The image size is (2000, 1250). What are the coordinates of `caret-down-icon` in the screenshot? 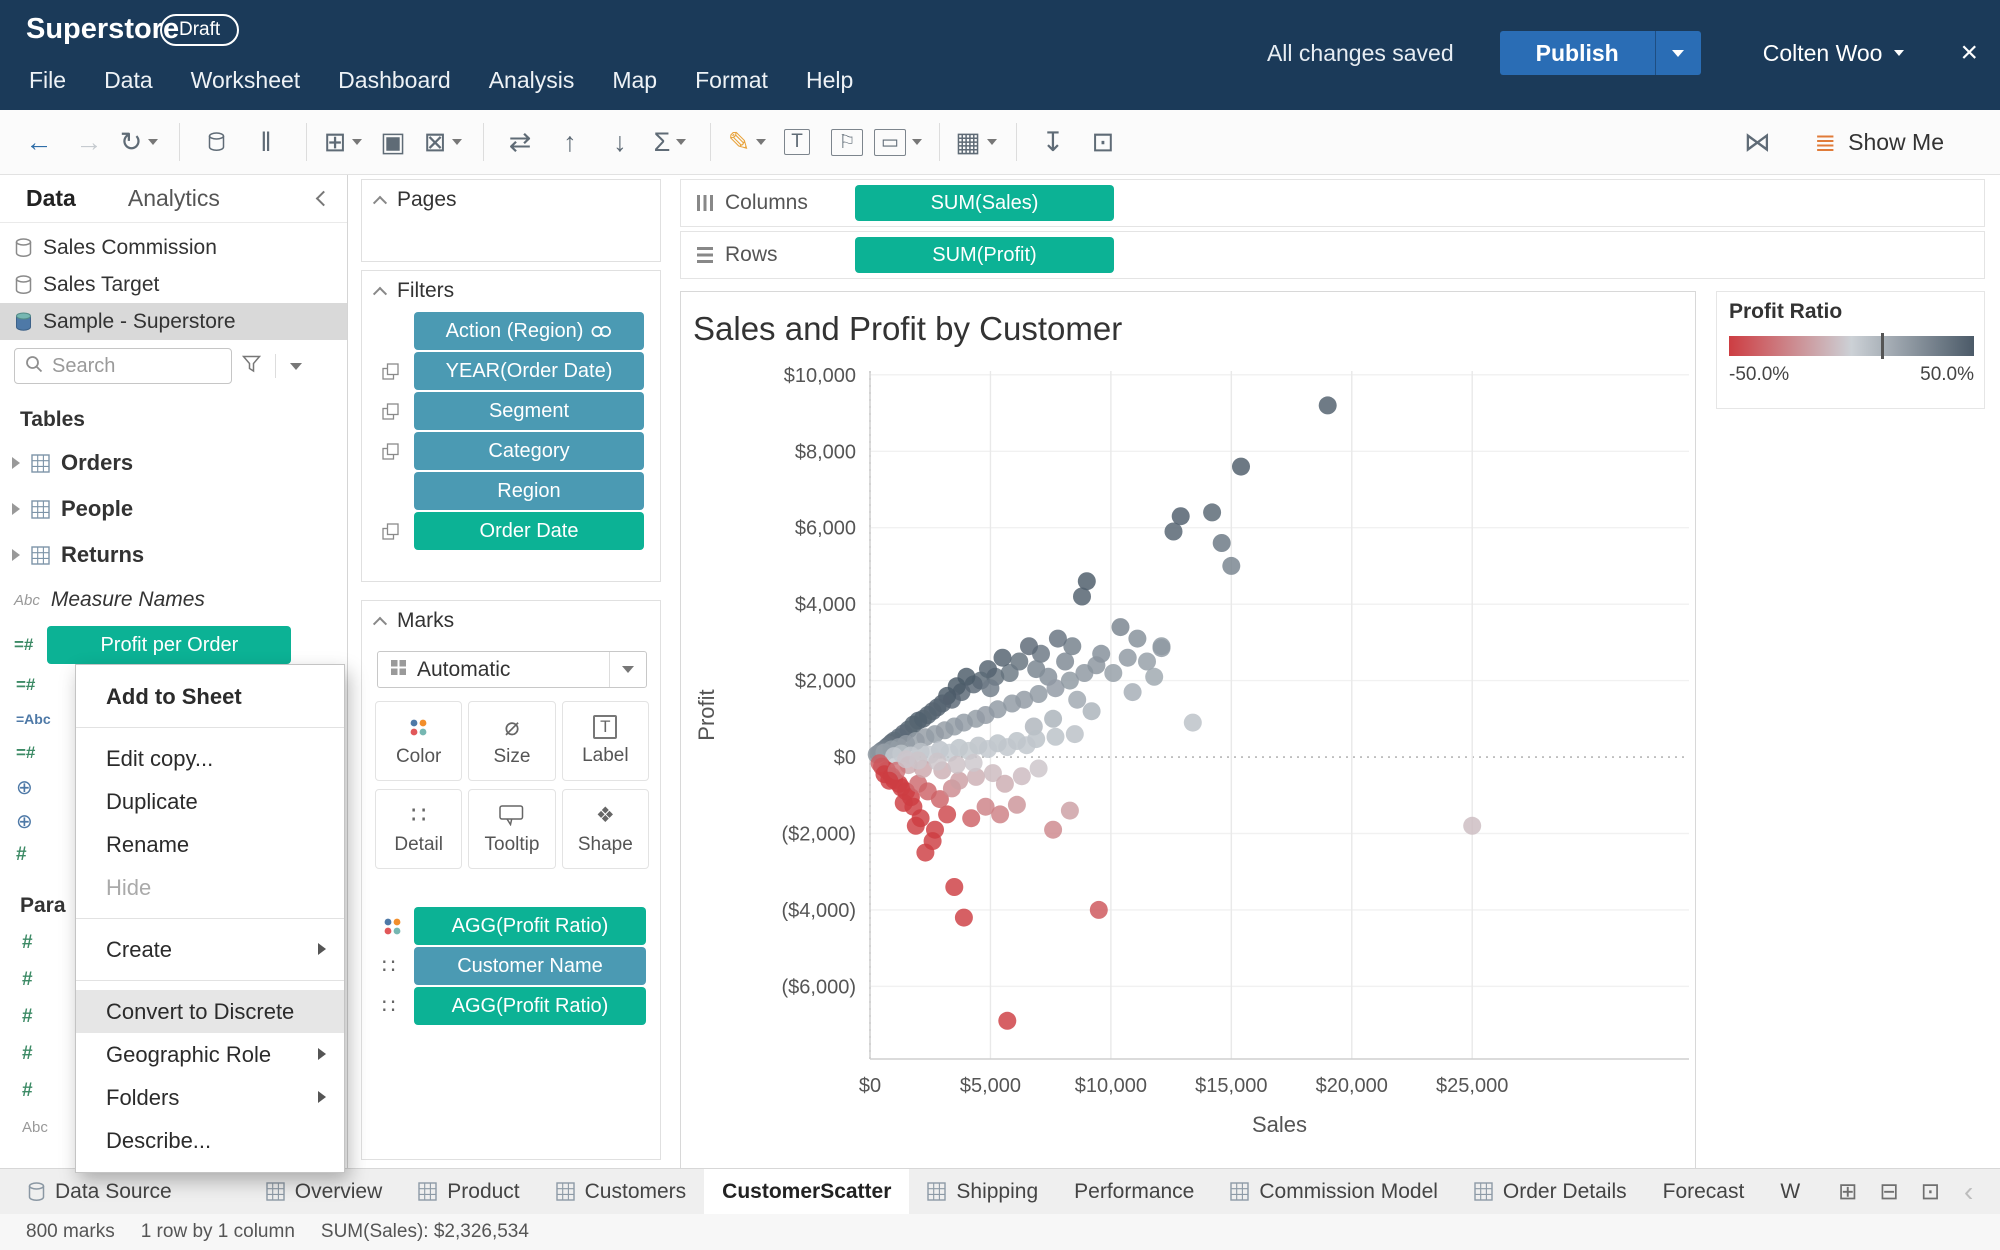 It's located at (296, 366).